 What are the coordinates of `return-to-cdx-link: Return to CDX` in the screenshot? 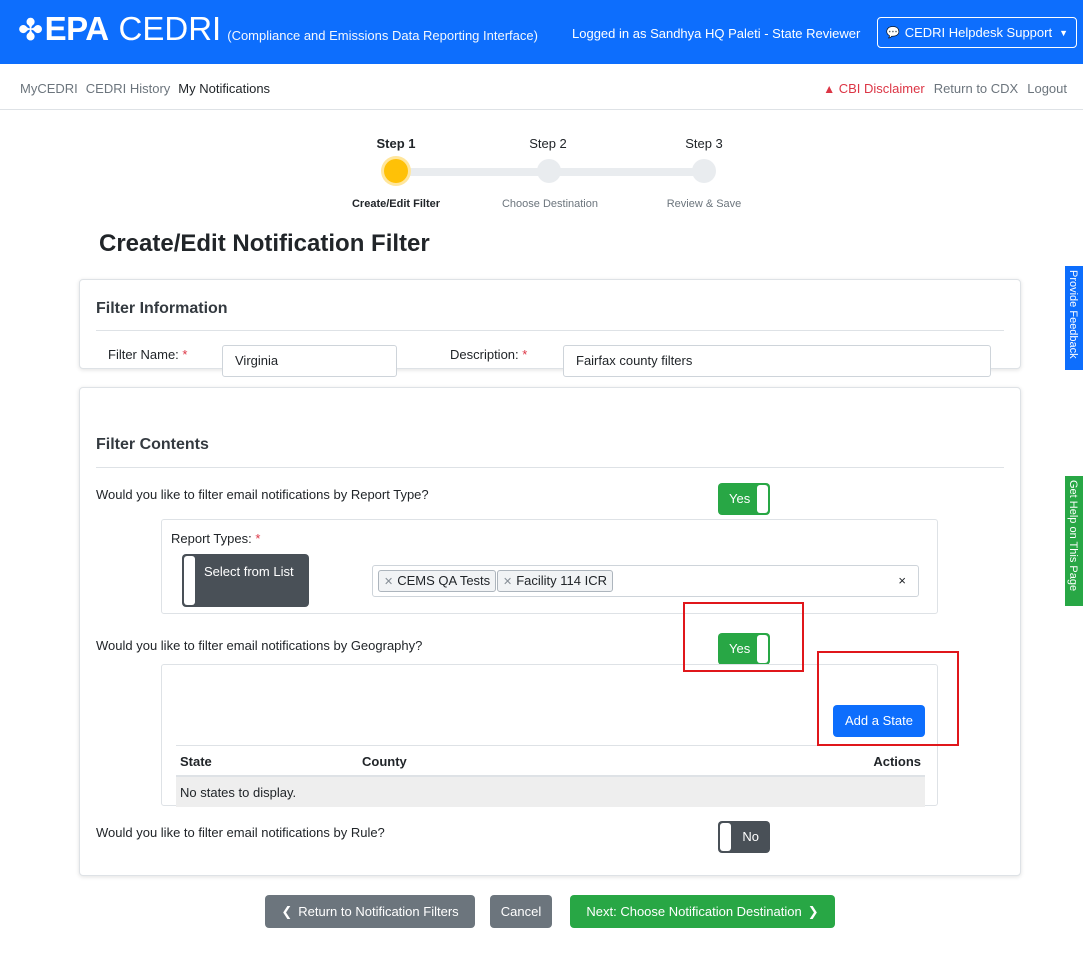 It's located at (976, 88).